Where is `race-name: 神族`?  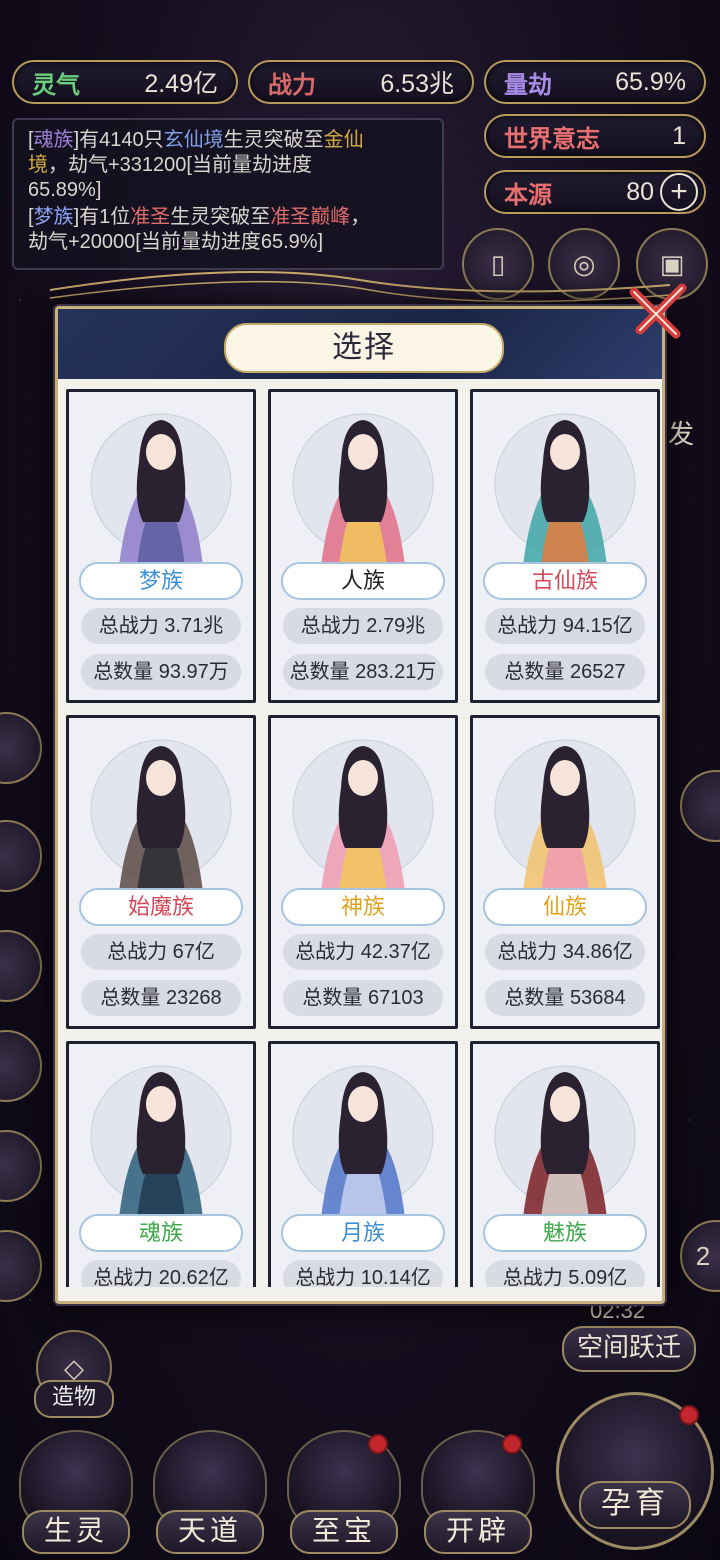
race-name: 神族 is located at coordinates (363, 907).